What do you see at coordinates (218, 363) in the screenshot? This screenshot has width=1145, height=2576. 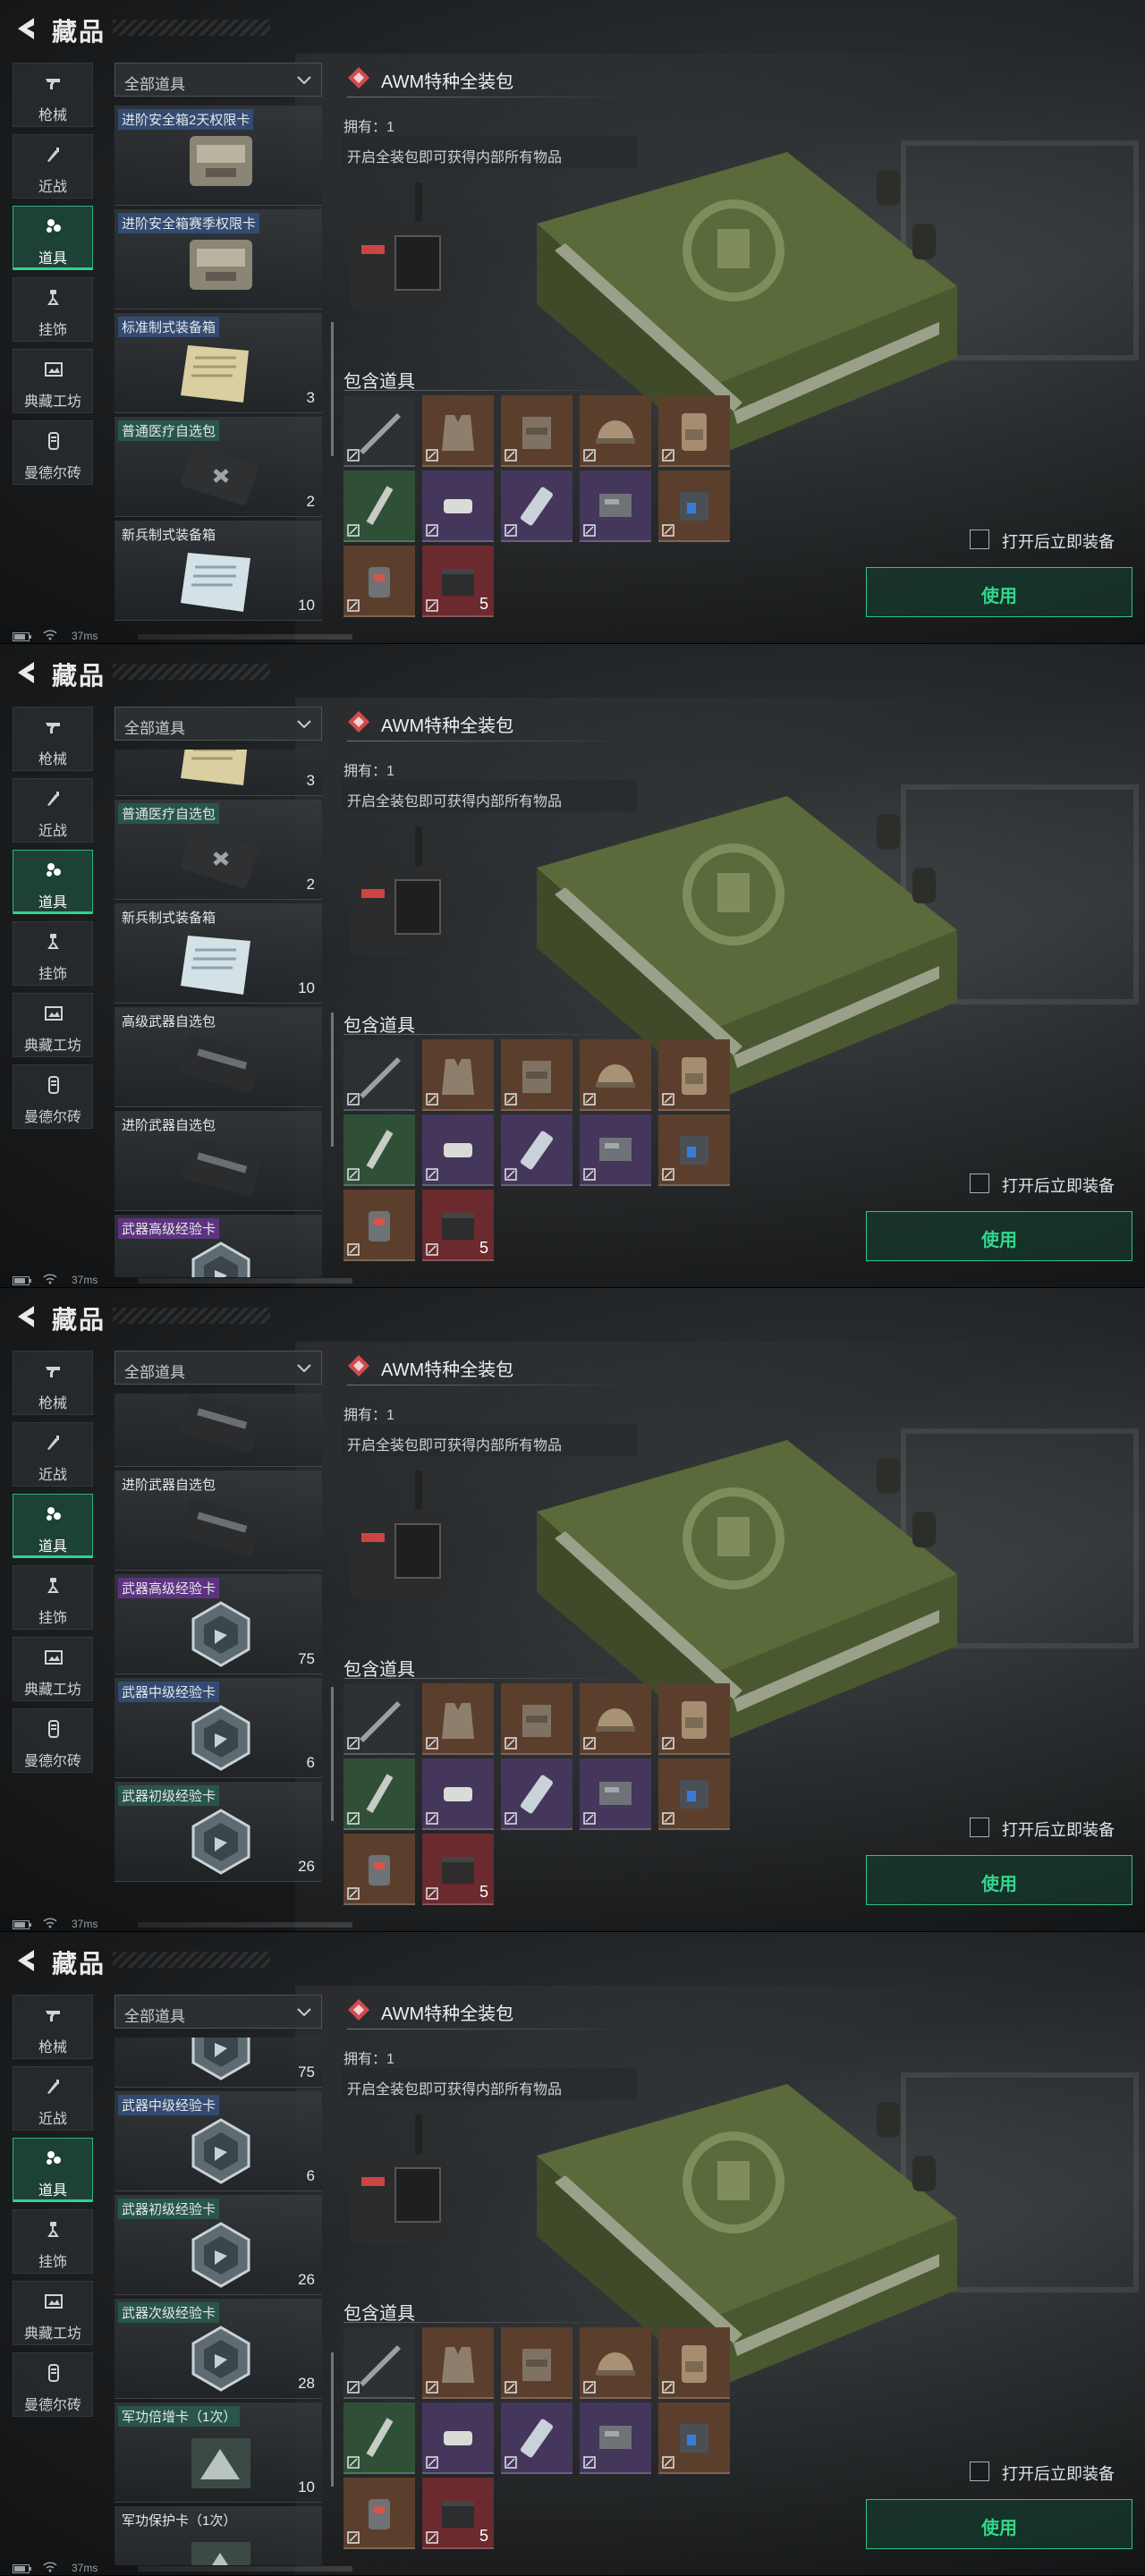 I see `list-item: 标准制式装备箱 3` at bounding box center [218, 363].